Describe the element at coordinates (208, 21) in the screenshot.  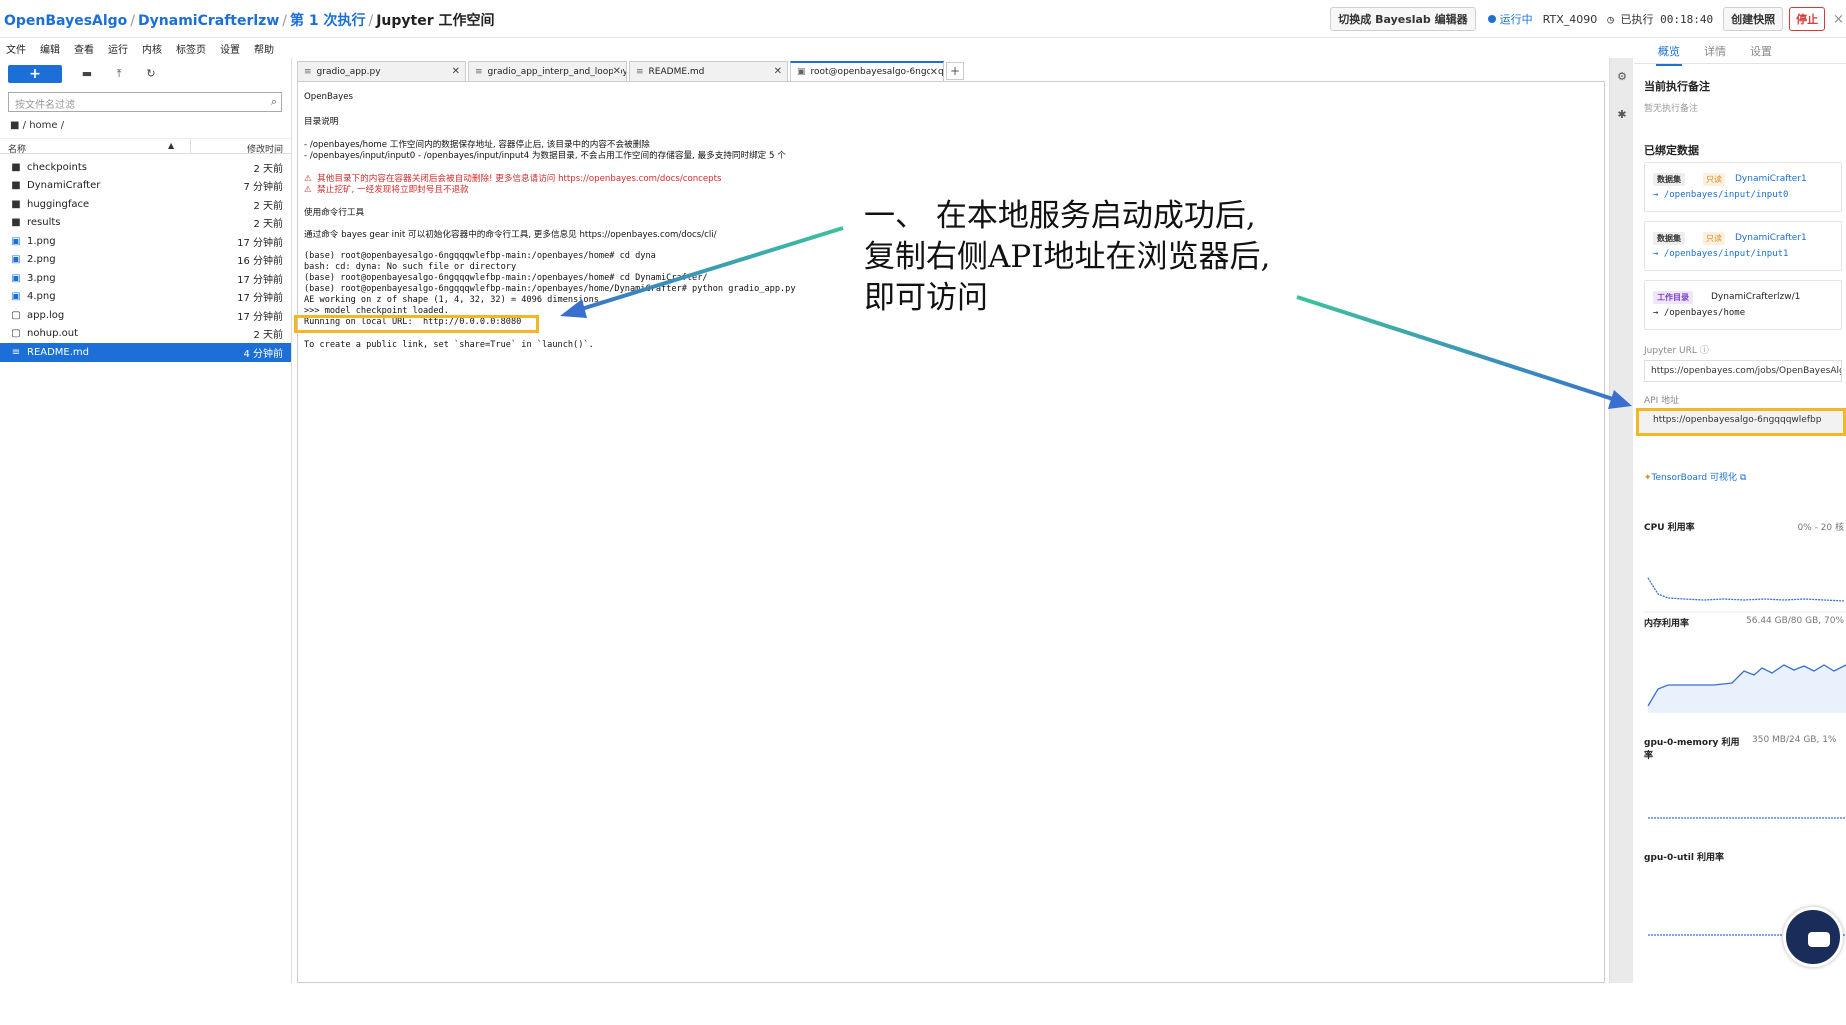
I see `breadcrumb-project: DynamiCrafterlzw` at that location.